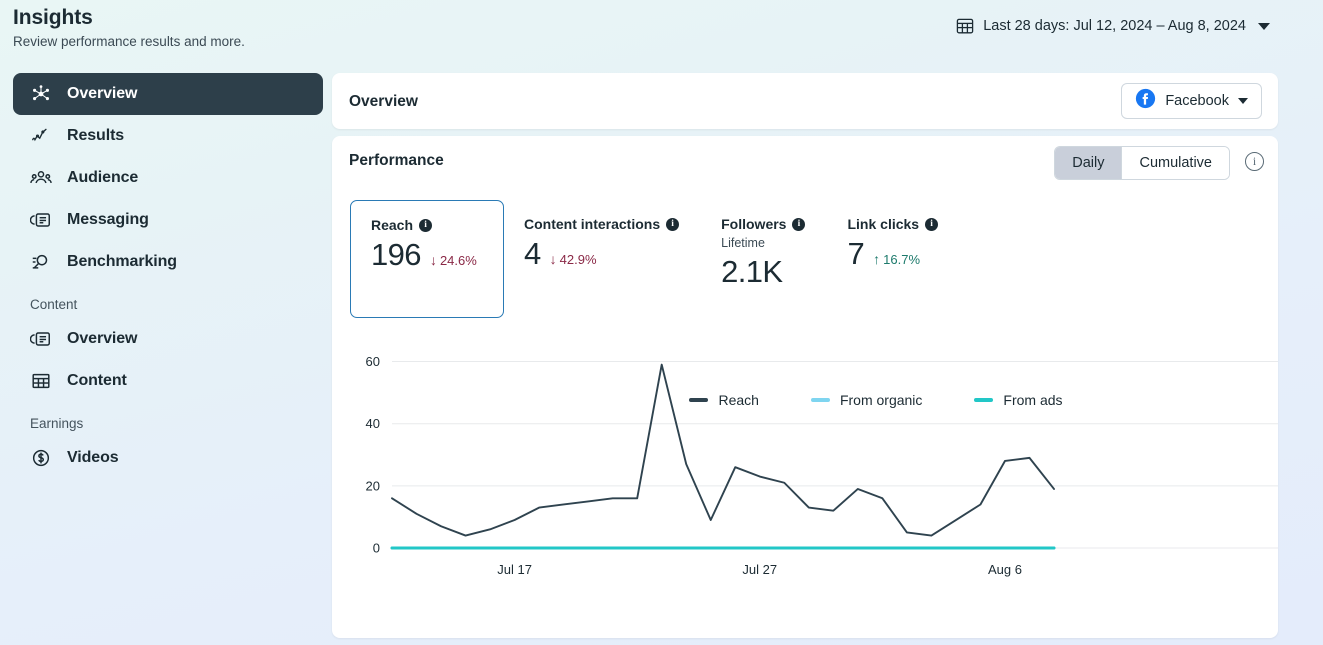 This screenshot has width=1323, height=645. Describe the element at coordinates (168, 458) in the screenshot. I see `sidebar-item-videos: Videos` at that location.